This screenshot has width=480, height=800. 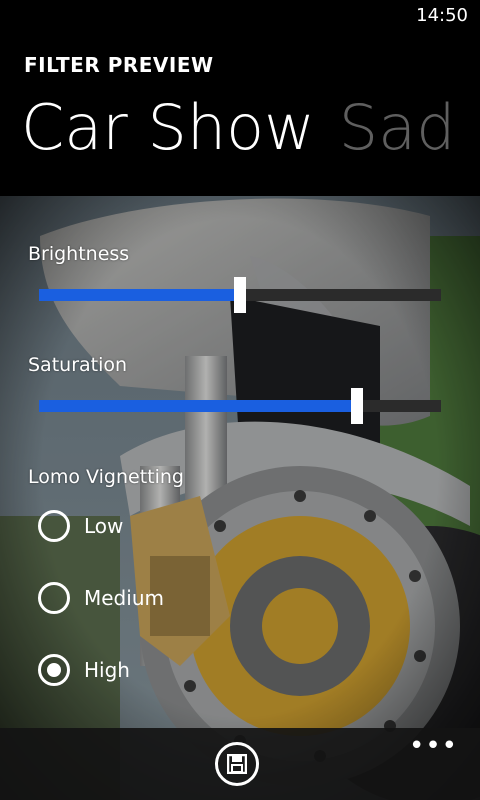 I want to click on clock: 14:50, so click(x=442, y=15).